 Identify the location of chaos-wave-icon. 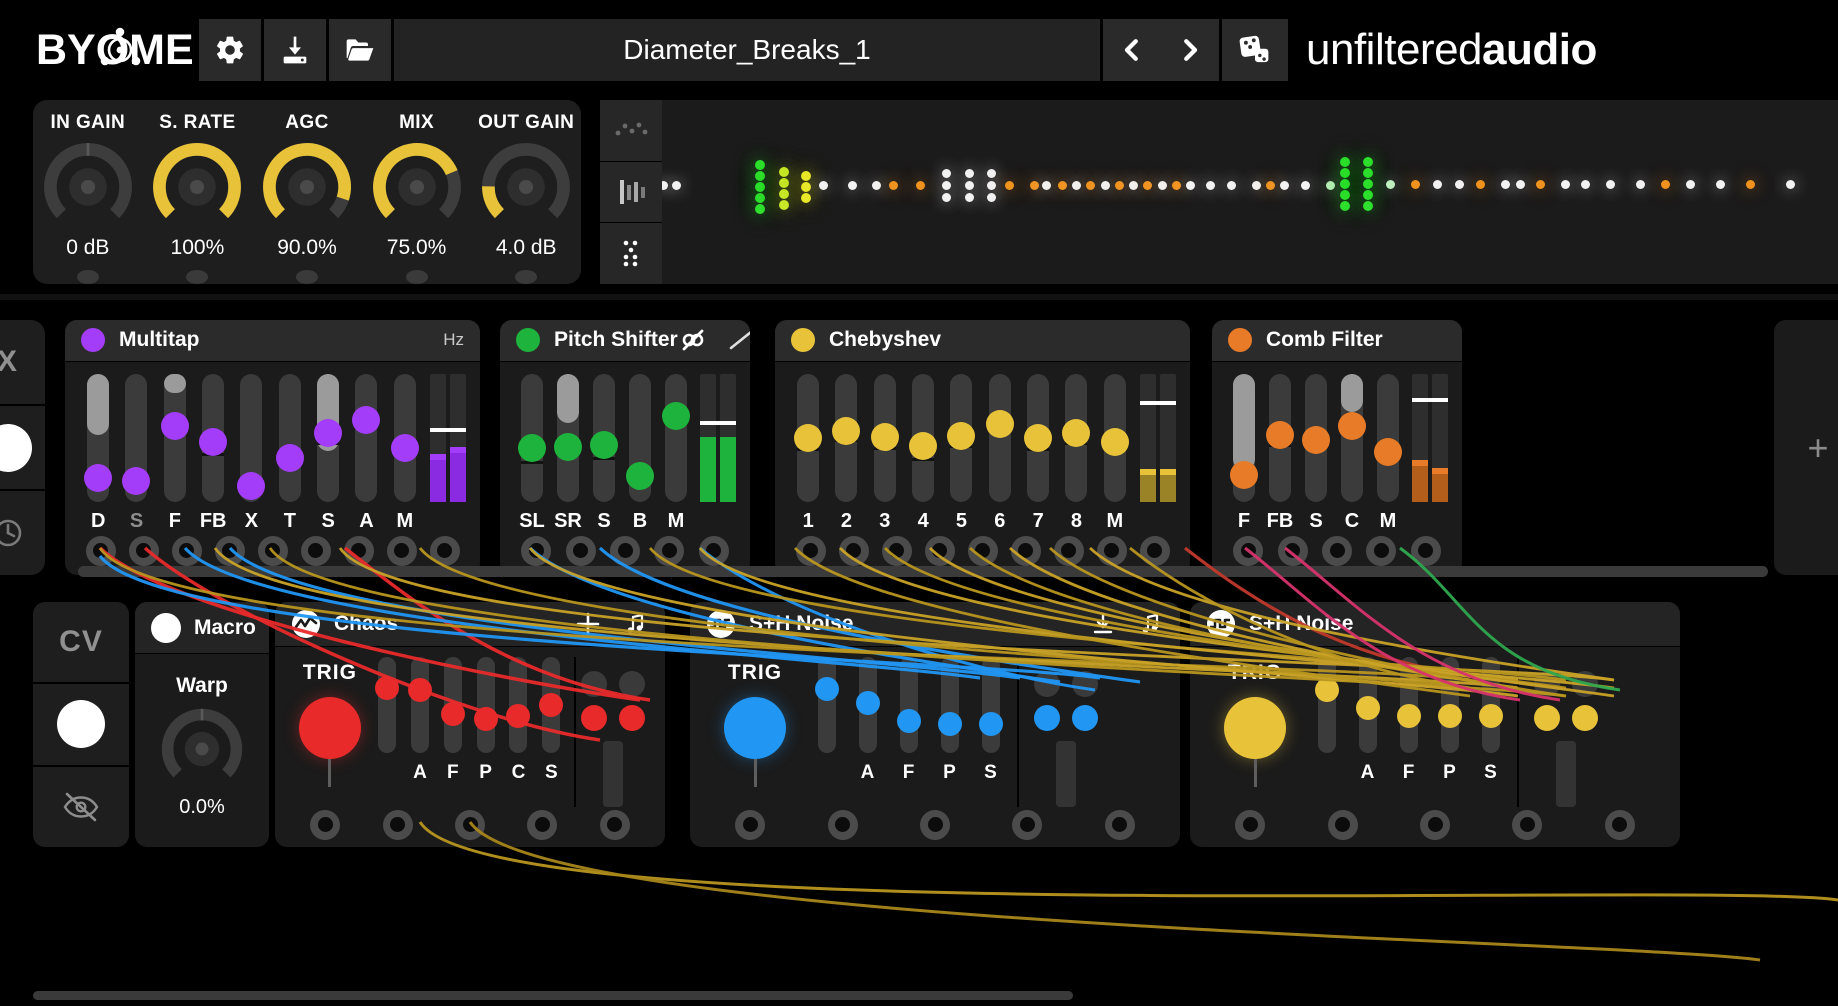
(306, 624).